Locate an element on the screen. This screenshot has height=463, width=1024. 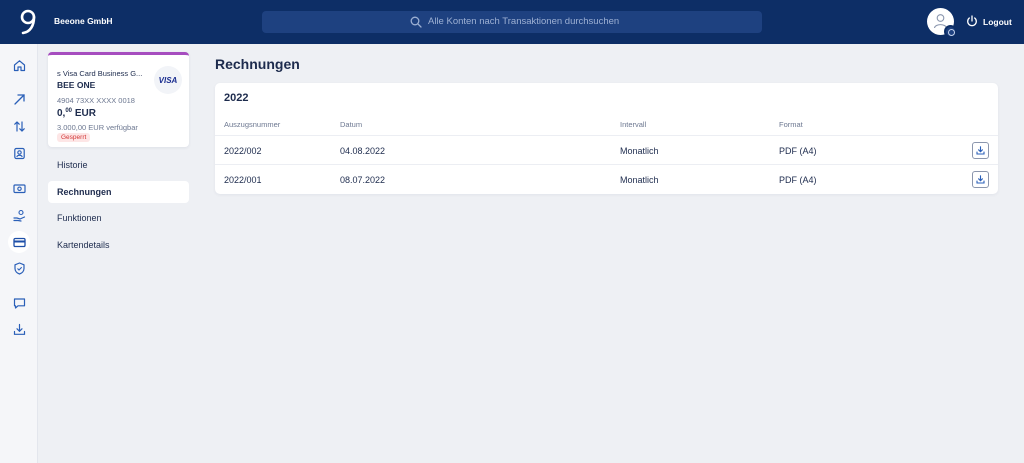
subnav-item-rechnungen: Rechnungen is located at coordinates (118, 191).